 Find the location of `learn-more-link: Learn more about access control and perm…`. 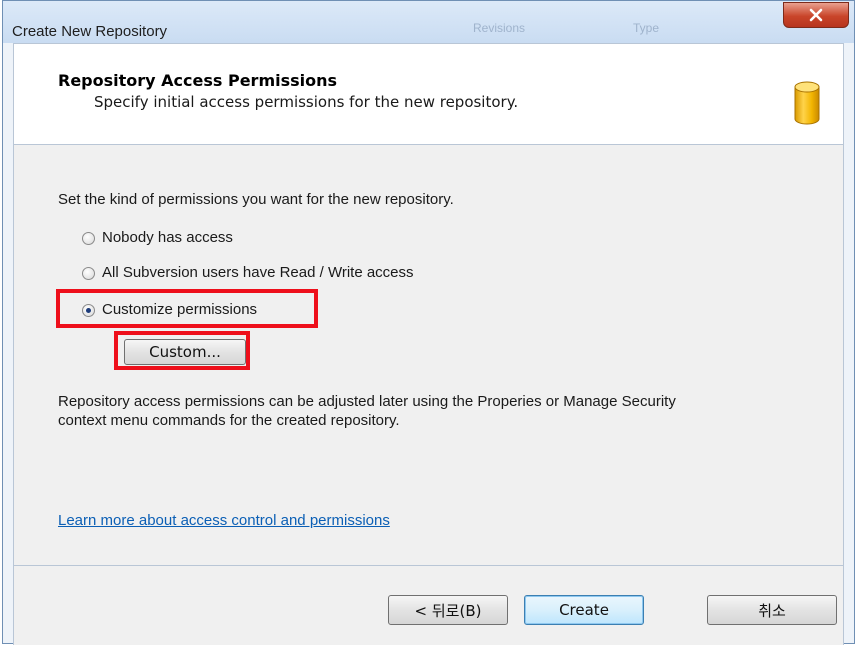

learn-more-link: Learn more about access control and perm… is located at coordinates (224, 520).